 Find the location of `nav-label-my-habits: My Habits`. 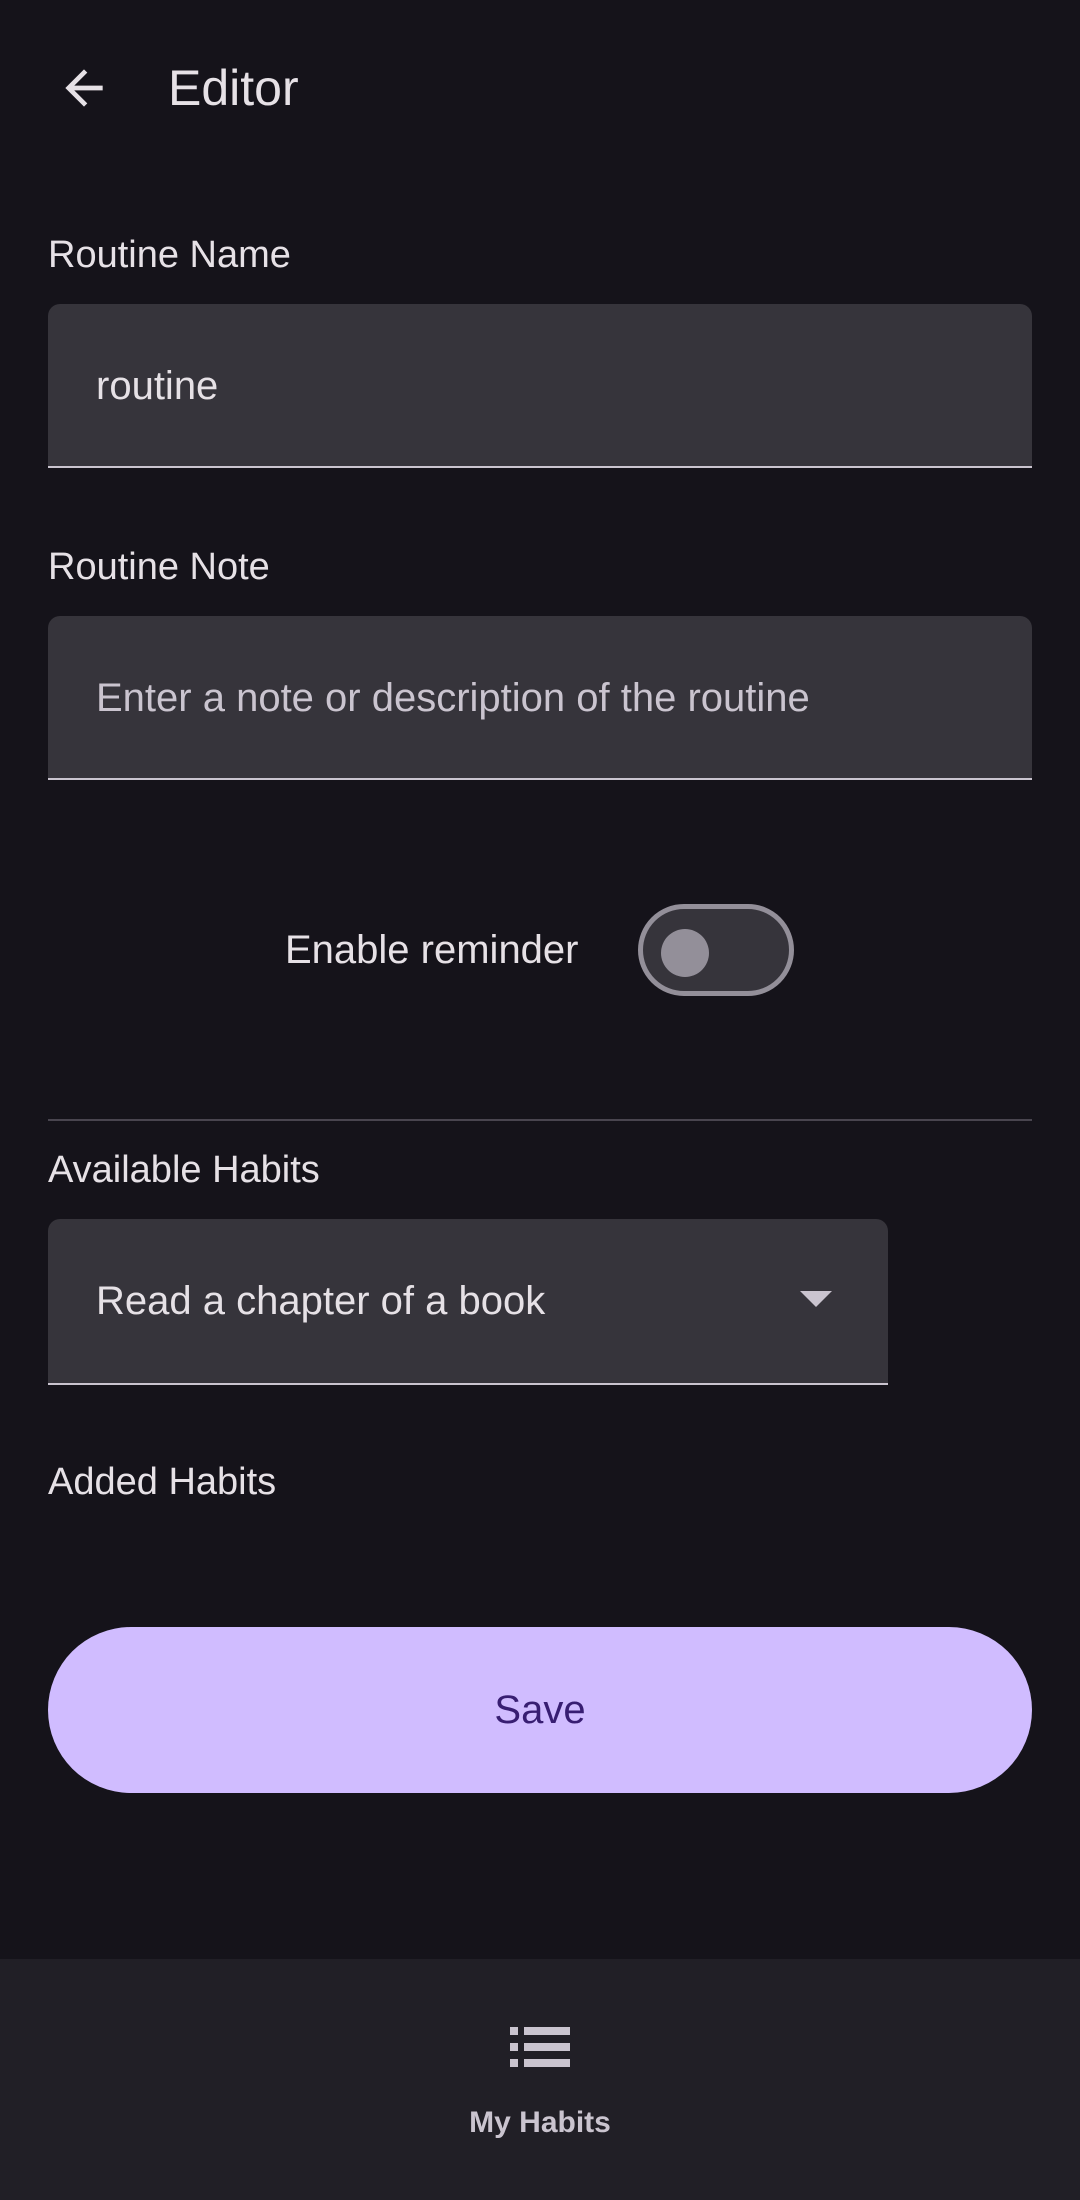

nav-label-my-habits: My Habits is located at coordinates (540, 2122).